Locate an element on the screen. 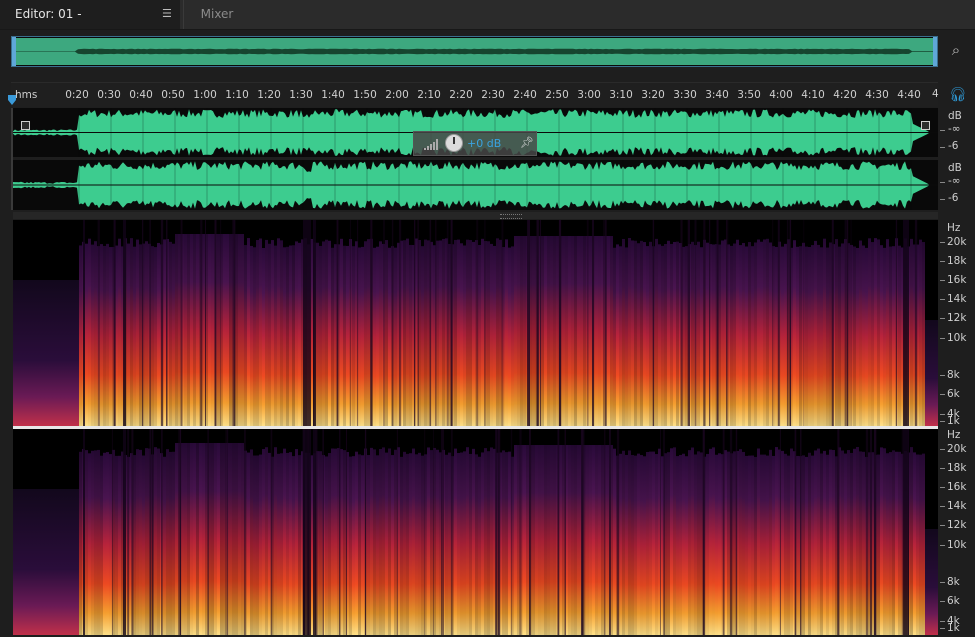 The width and height of the screenshot is (975, 637). ruler-tick-label: 1:30 is located at coordinates (301, 95).